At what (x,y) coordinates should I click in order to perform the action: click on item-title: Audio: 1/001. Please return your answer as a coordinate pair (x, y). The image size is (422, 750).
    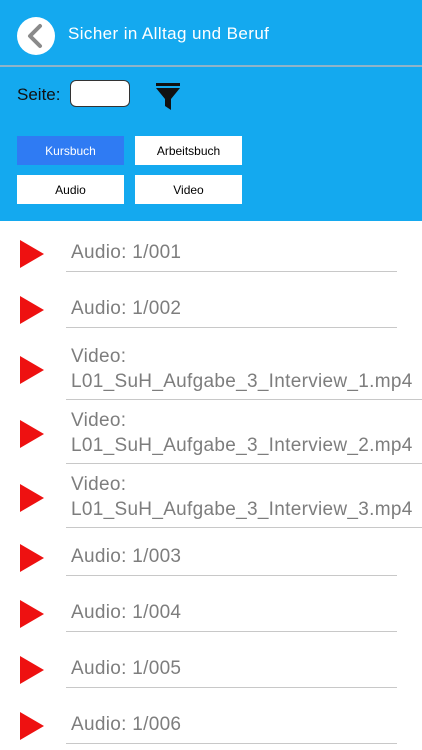
    Looking at the image, I should click on (126, 252).